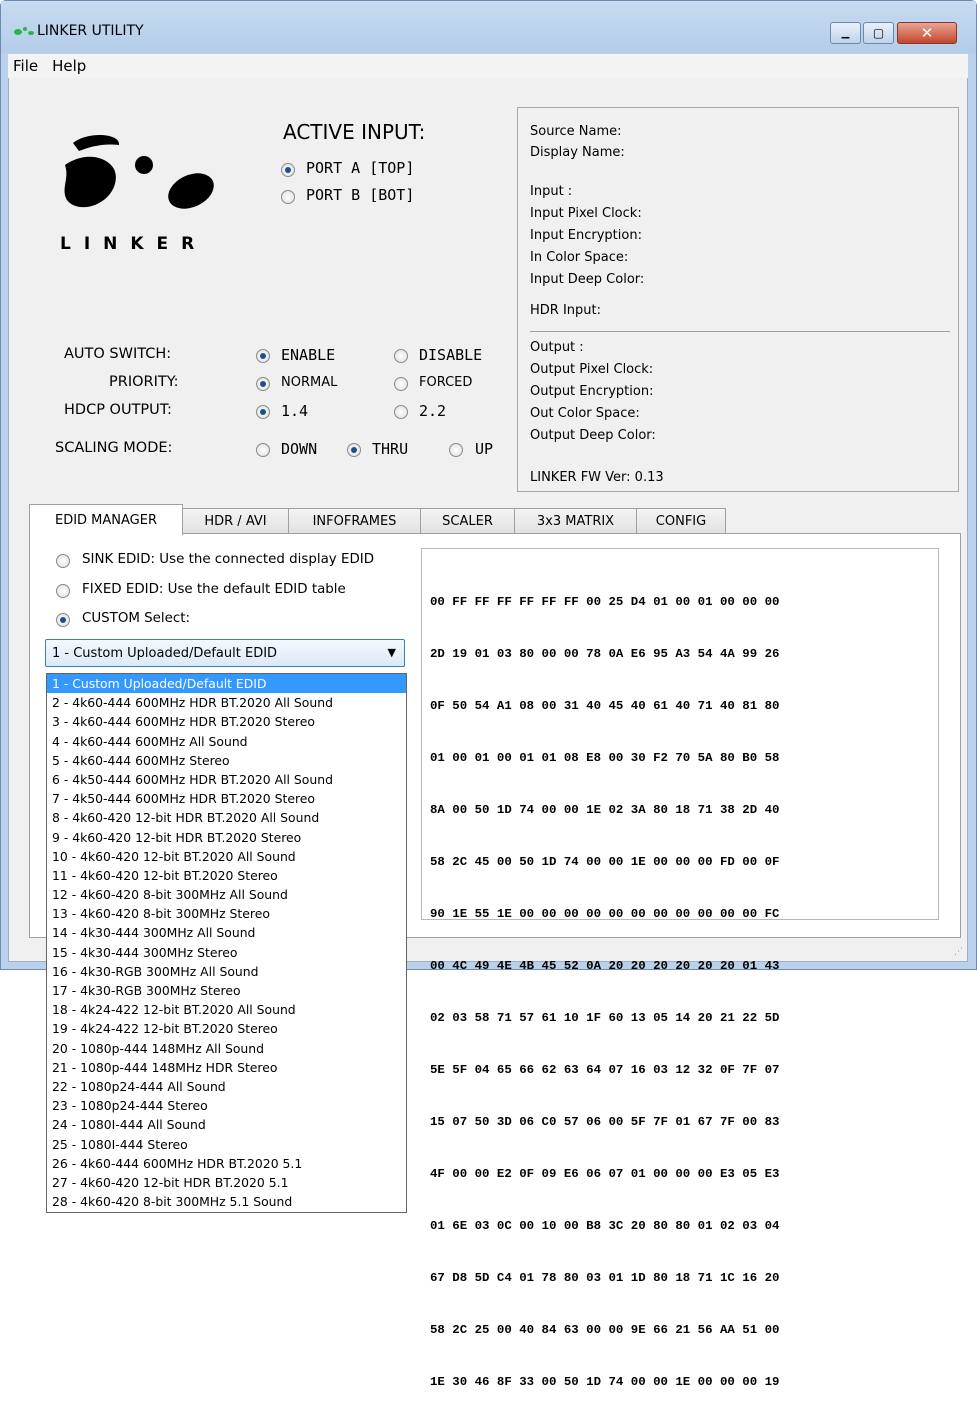 The image size is (977, 1426). What do you see at coordinates (484, 449) in the screenshot?
I see `scaling-up-label: UP` at bounding box center [484, 449].